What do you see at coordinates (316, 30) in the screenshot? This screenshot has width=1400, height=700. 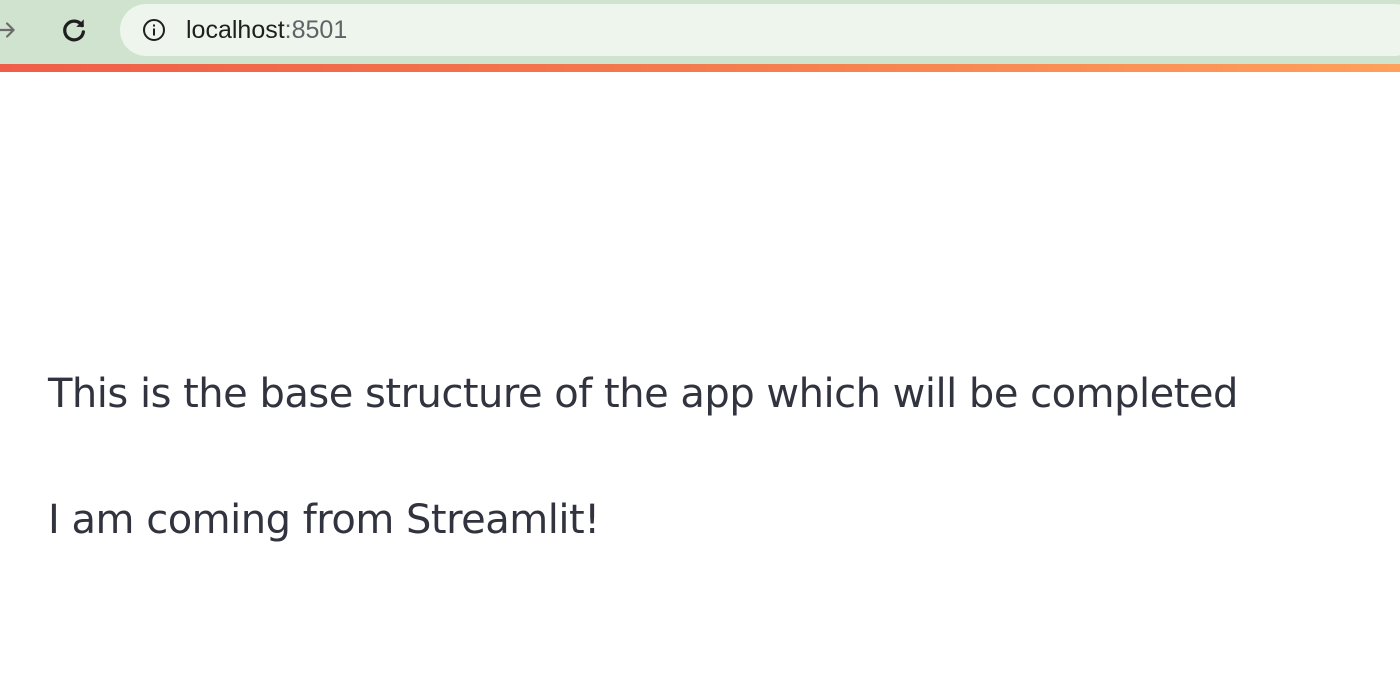 I see `url-port: :8501` at bounding box center [316, 30].